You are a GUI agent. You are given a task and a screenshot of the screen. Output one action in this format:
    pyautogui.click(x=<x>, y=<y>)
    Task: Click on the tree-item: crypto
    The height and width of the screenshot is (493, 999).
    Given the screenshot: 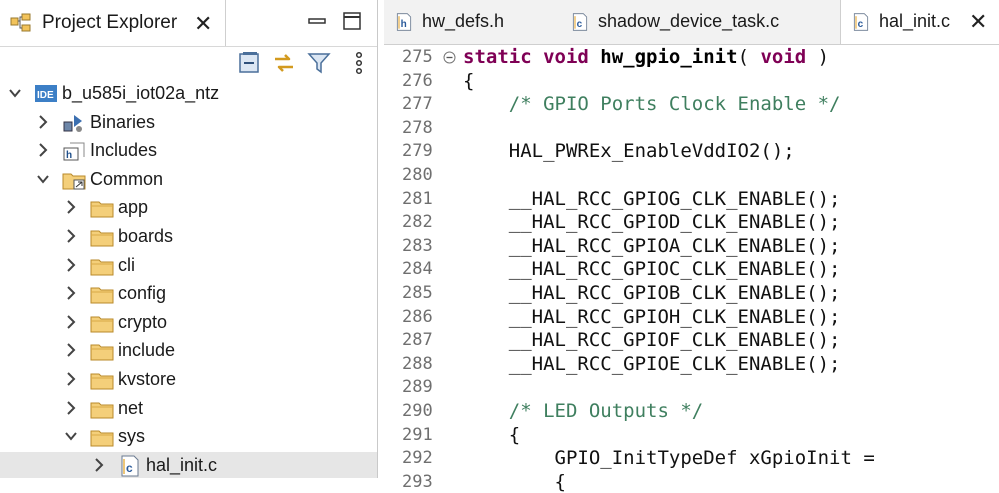 What is the action you would take?
    pyautogui.click(x=188, y=323)
    